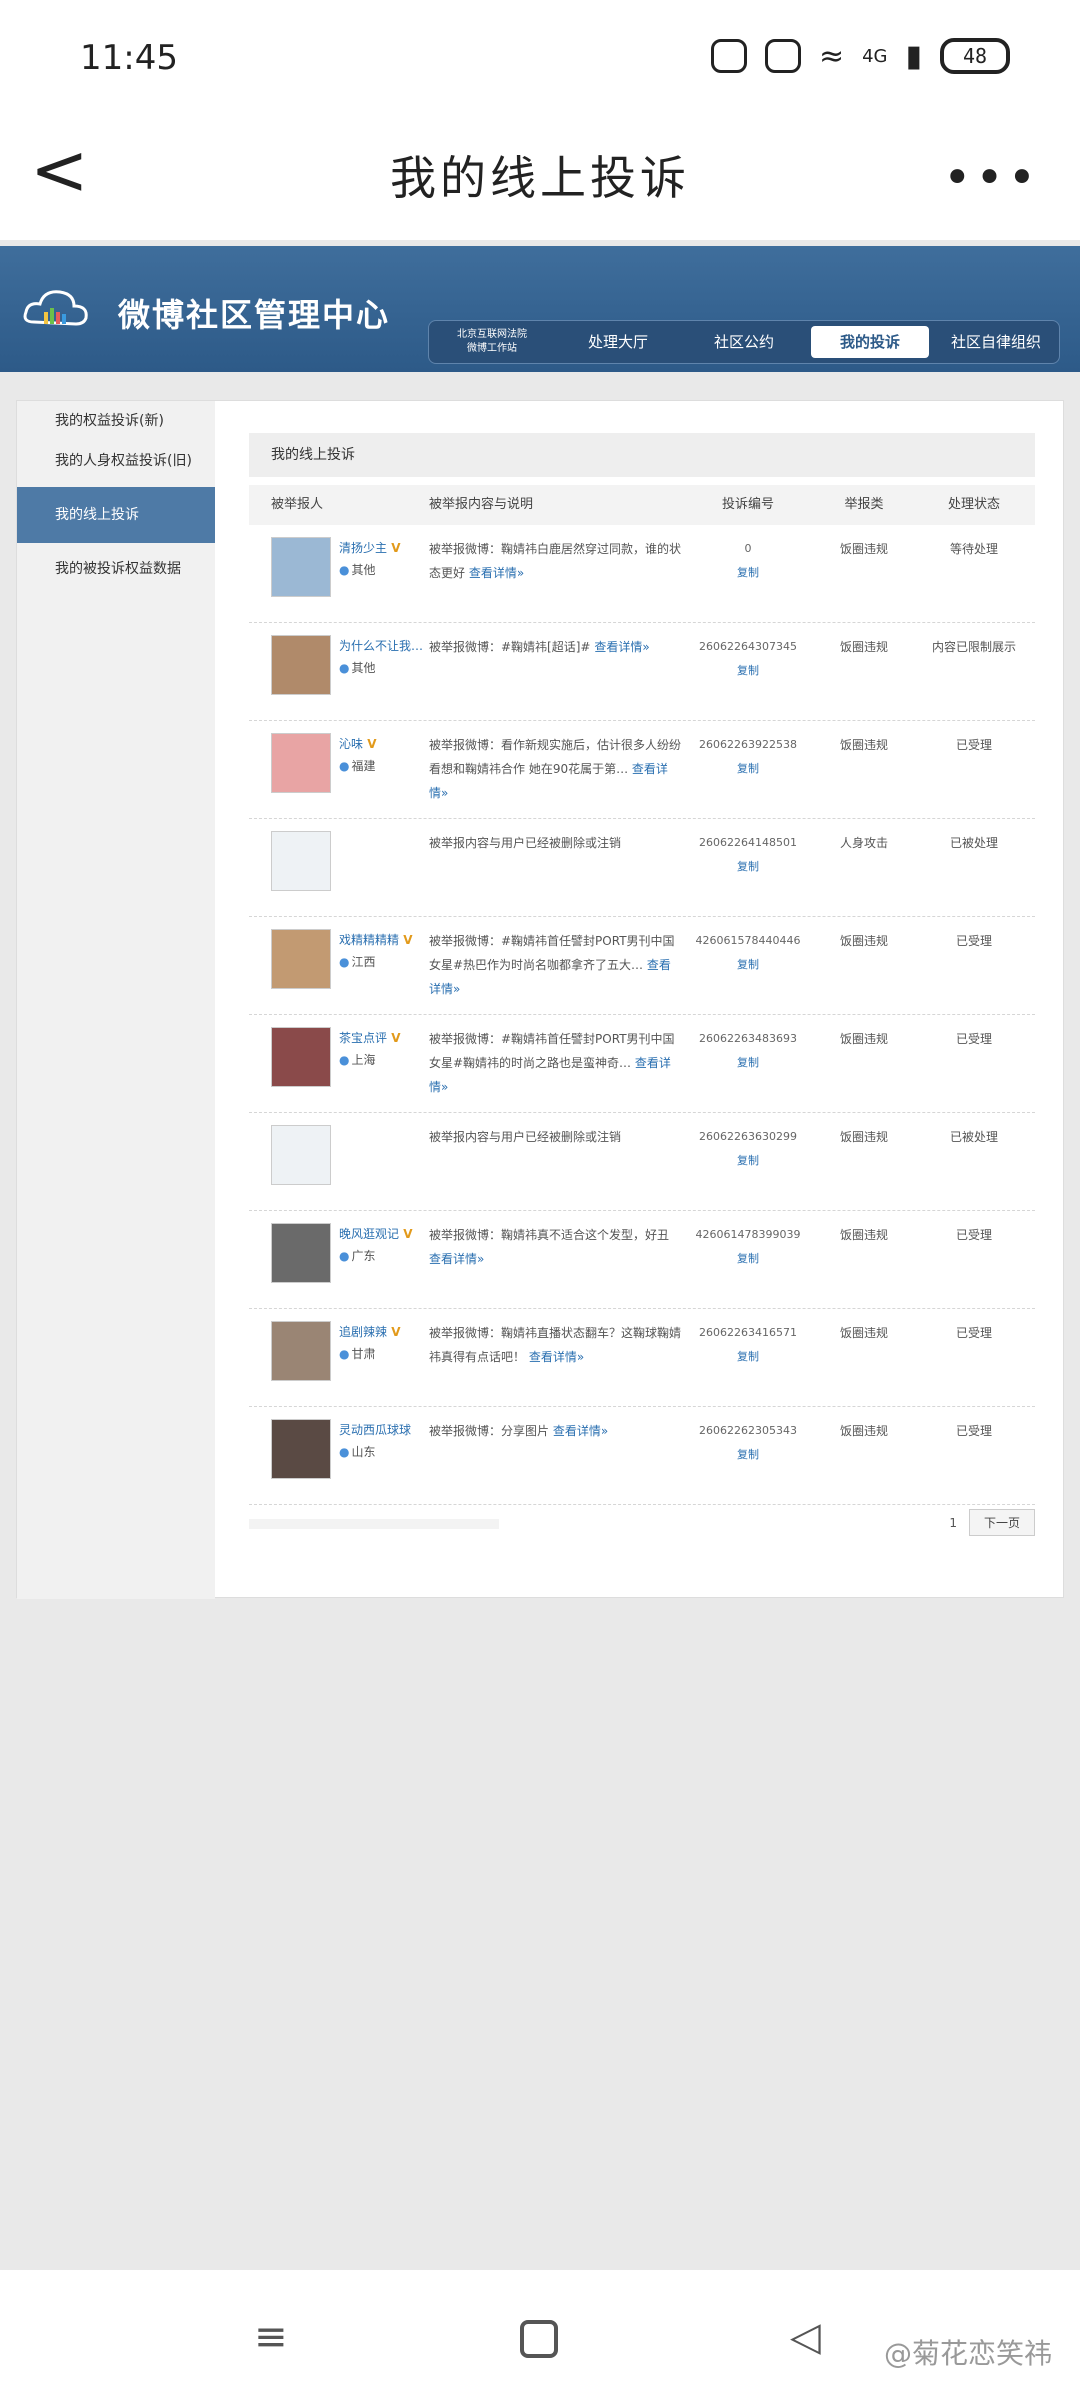  Describe the element at coordinates (381, 1452) in the screenshot. I see `reporter-location: ● 山东` at that location.